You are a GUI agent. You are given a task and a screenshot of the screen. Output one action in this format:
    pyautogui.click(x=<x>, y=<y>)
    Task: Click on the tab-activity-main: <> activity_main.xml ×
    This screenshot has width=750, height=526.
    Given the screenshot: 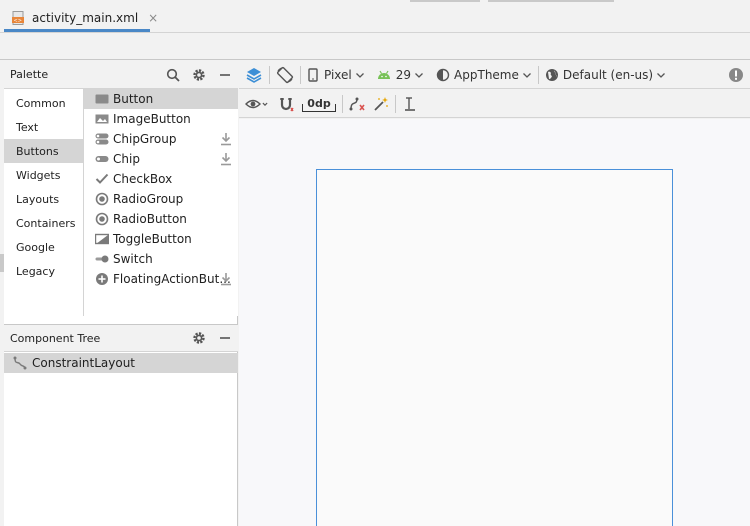 What is the action you would take?
    pyautogui.click(x=81, y=19)
    